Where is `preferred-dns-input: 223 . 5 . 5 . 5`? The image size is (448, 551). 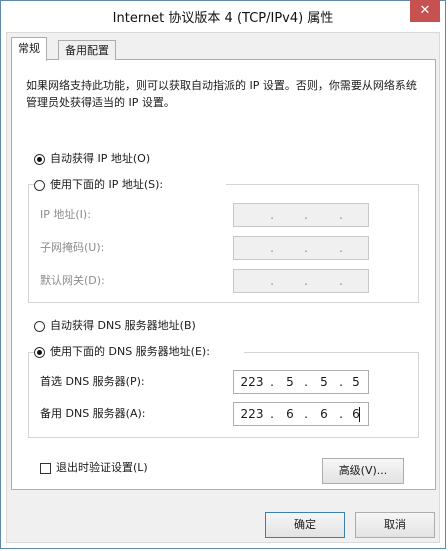 preferred-dns-input: 223 . 5 . 5 . 5 is located at coordinates (301, 382).